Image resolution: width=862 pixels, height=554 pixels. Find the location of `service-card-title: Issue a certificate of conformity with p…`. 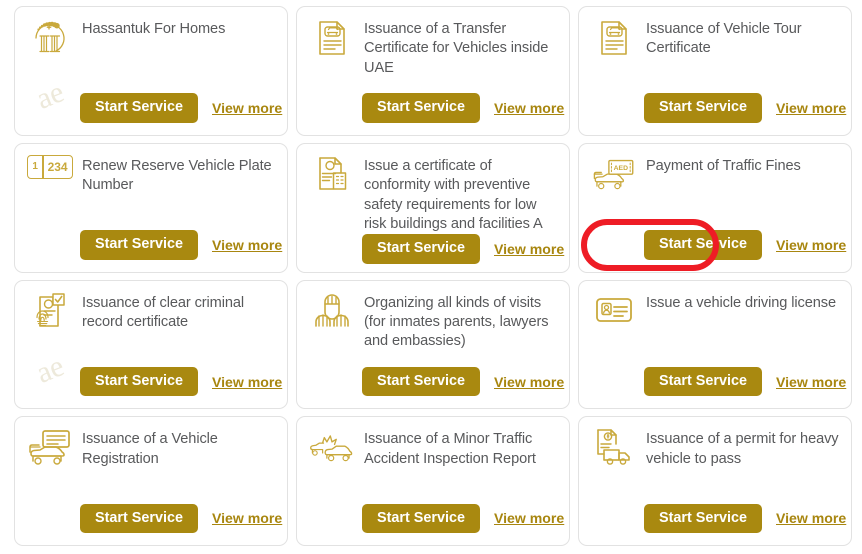

service-card-title: Issue a certificate of conformity with p… is located at coordinates (453, 194).